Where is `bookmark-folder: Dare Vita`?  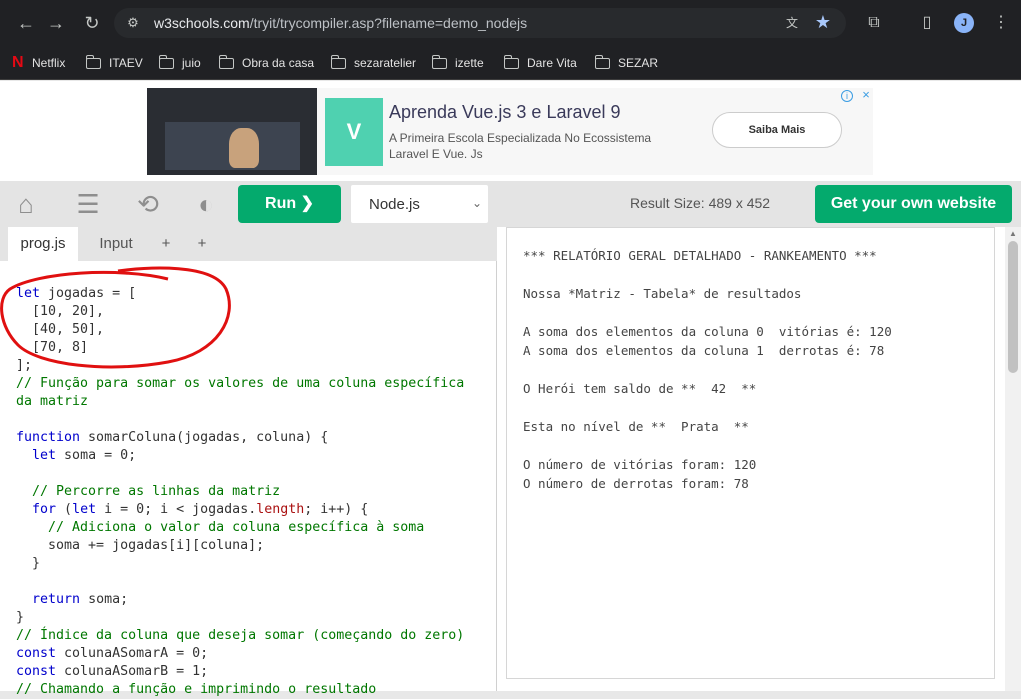 bookmark-folder: Dare Vita is located at coordinates (540, 63).